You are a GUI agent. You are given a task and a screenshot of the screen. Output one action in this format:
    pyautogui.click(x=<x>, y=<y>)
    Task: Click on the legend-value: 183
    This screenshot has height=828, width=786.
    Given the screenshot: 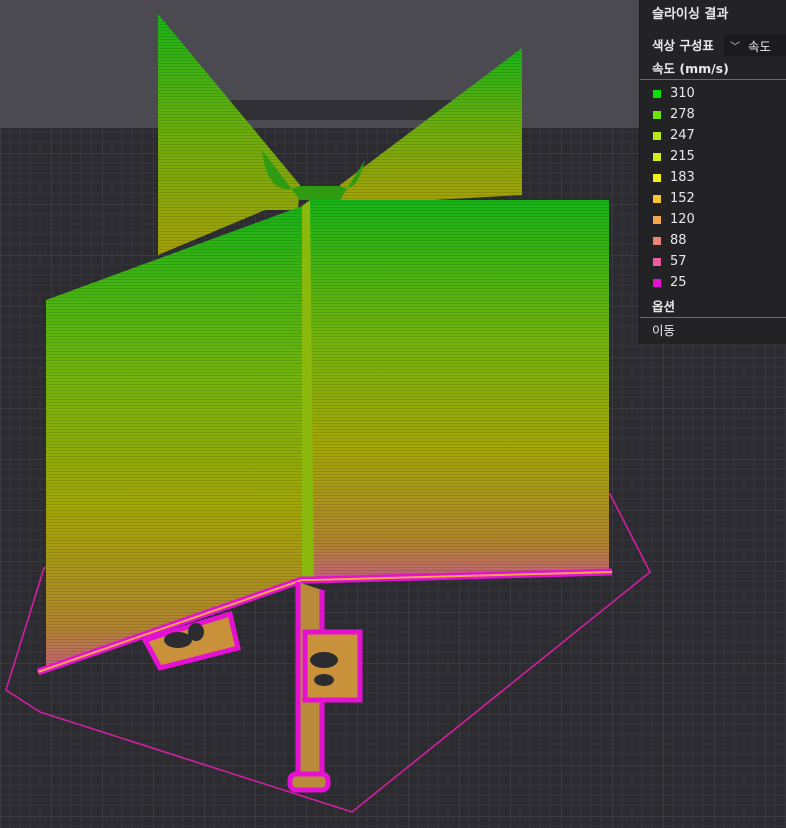 What is the action you would take?
    pyautogui.click(x=682, y=177)
    